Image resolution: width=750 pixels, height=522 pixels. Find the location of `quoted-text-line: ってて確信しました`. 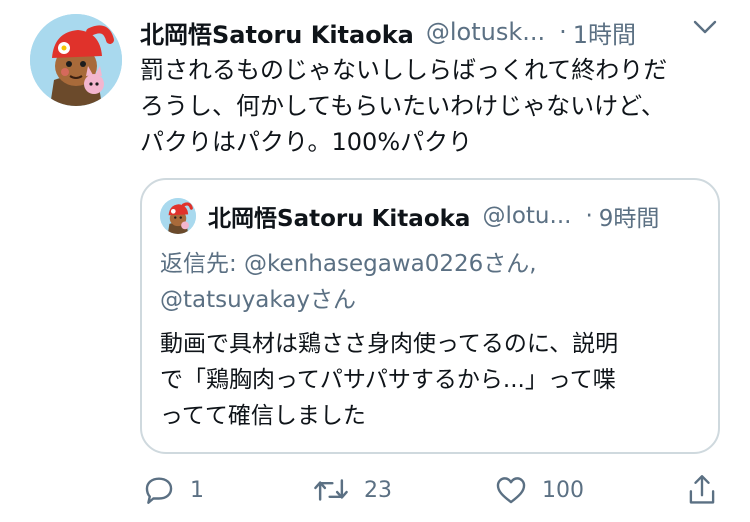

quoted-text-line: ってて確信しました is located at coordinates (263, 416).